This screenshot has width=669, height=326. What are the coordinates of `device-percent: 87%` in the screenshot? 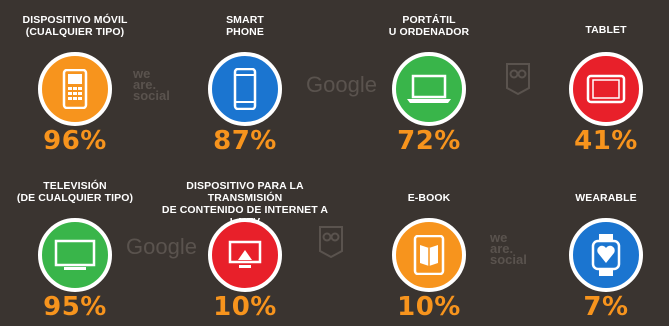 It's located at (245, 141).